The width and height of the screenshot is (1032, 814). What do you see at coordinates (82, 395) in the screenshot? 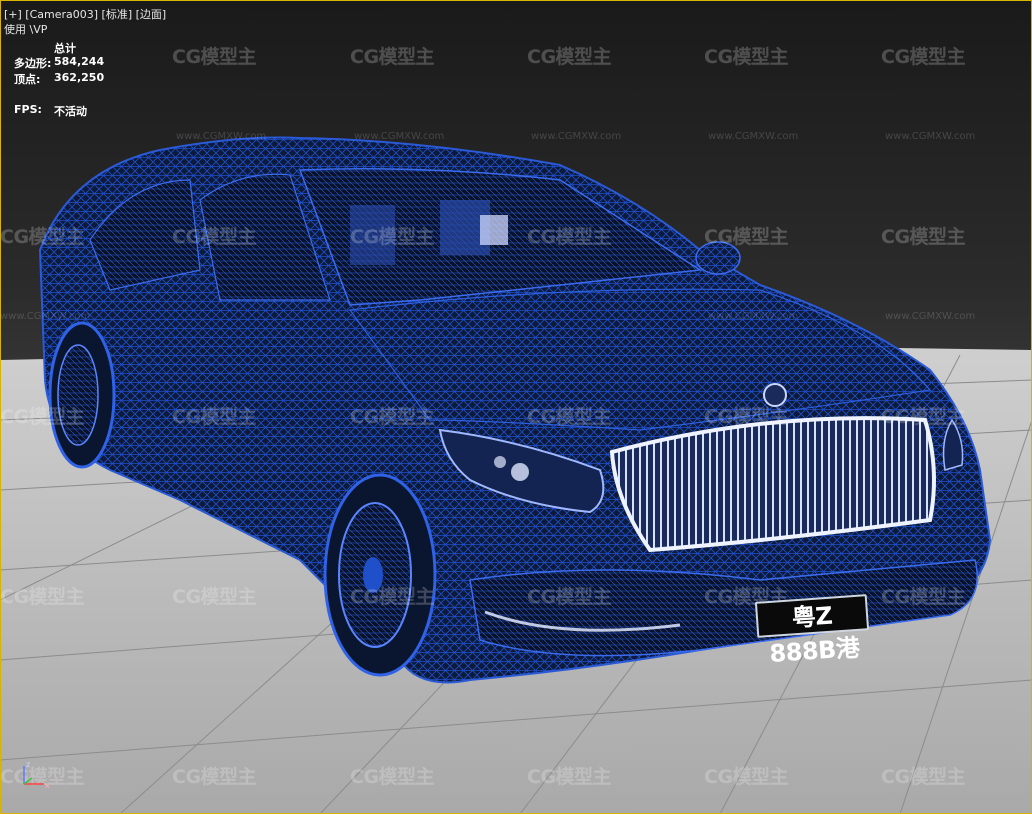
I see `rear-wheel` at bounding box center [82, 395].